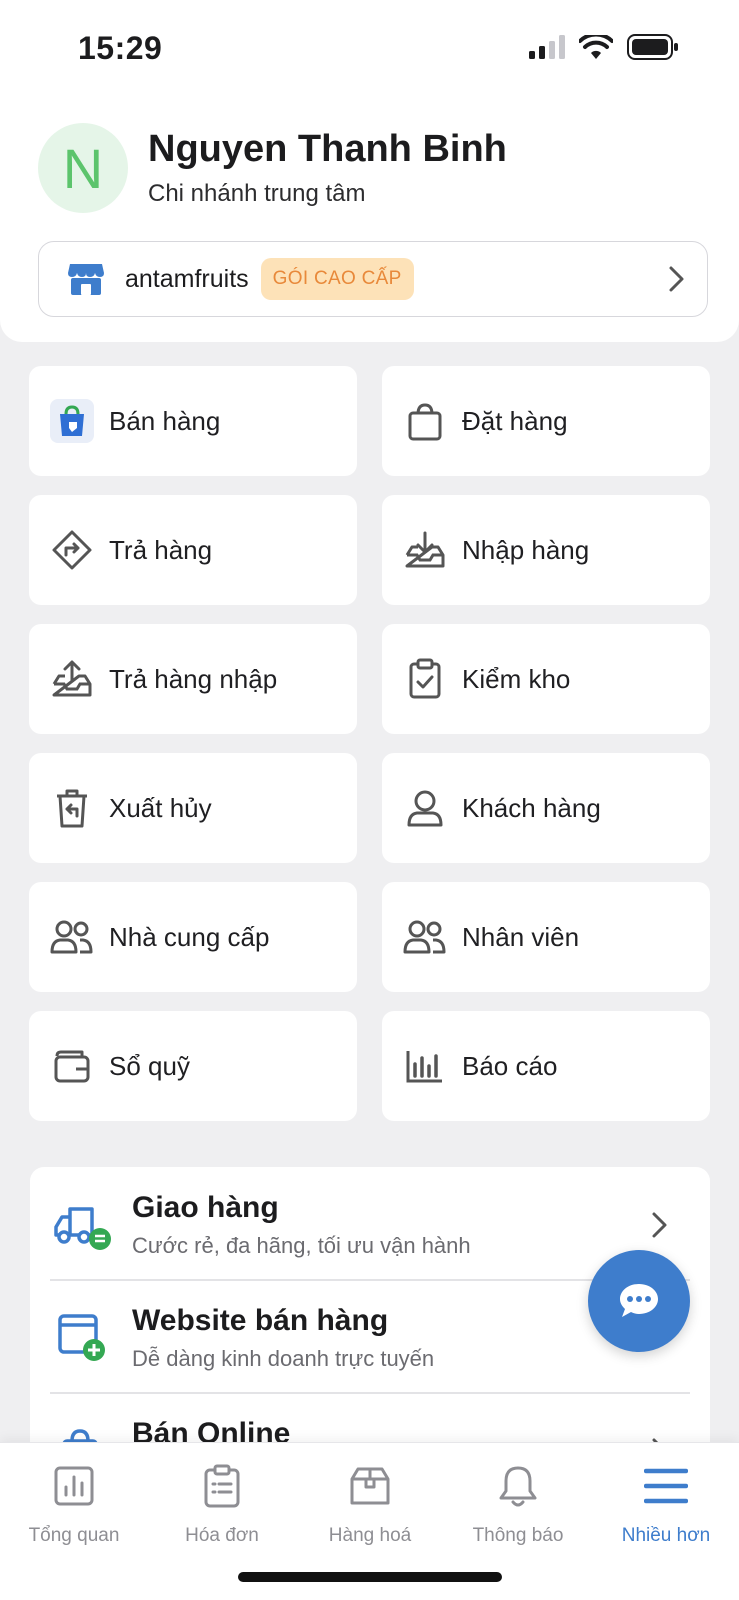  I want to click on menu-so-quy: Sổ quỹ, so click(193, 1066).